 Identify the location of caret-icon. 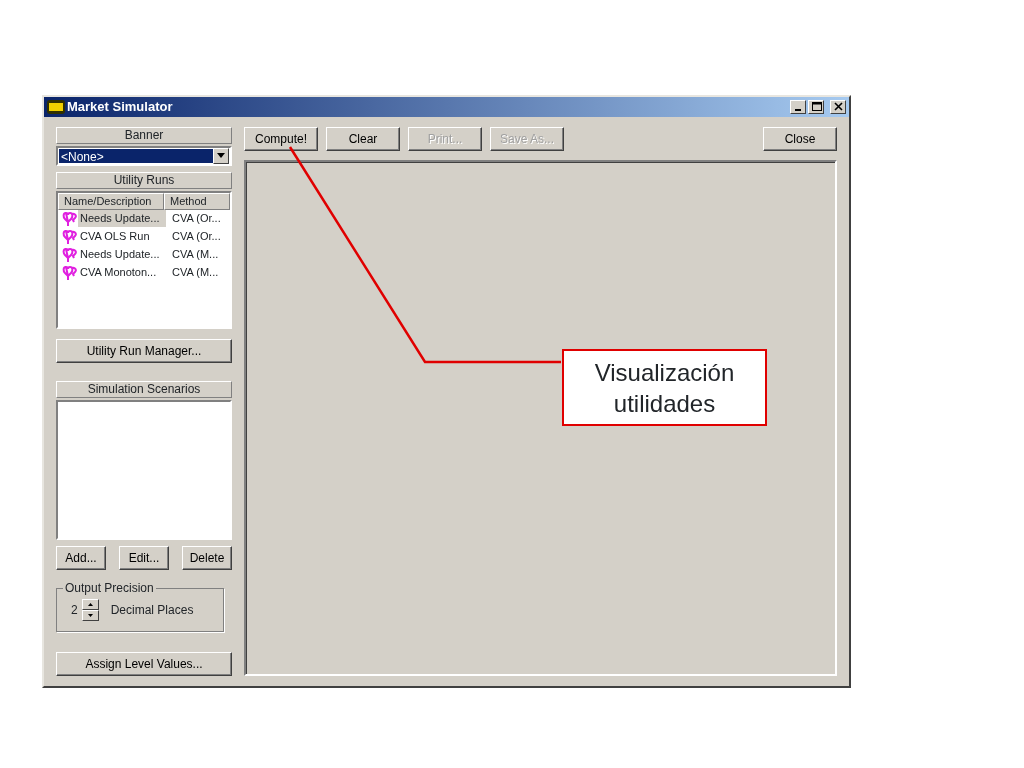
(221, 155).